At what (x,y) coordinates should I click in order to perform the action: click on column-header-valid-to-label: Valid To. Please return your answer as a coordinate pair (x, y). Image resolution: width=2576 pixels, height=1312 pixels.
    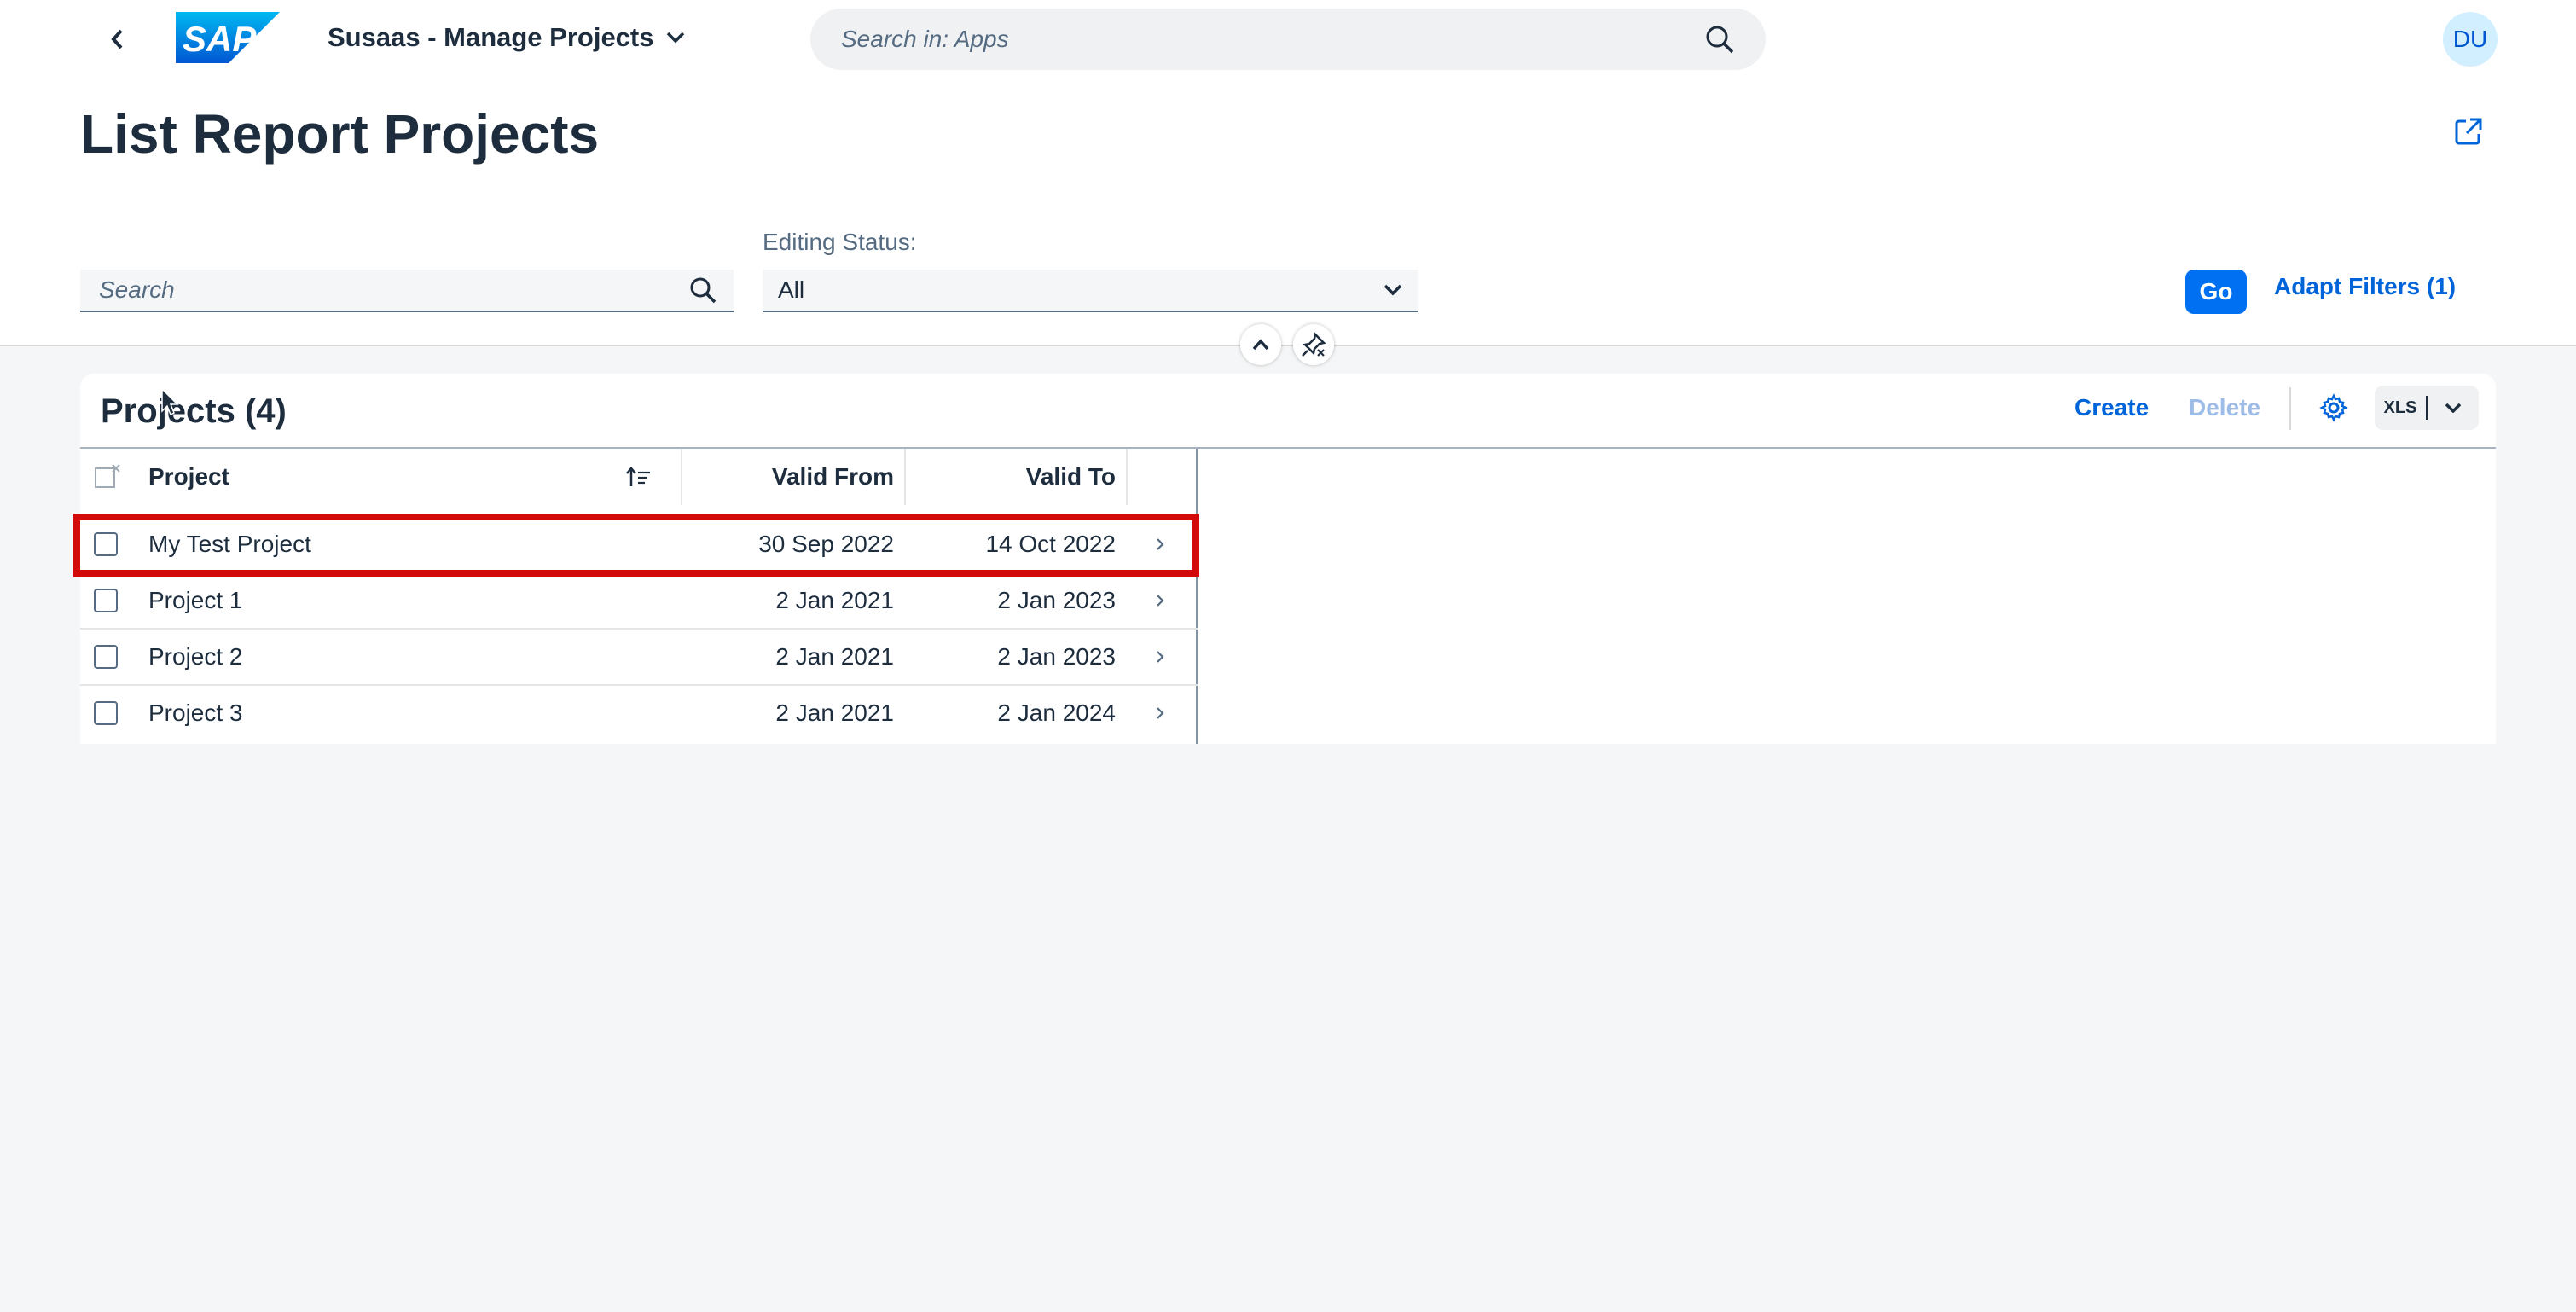
    Looking at the image, I should click on (1070, 477).